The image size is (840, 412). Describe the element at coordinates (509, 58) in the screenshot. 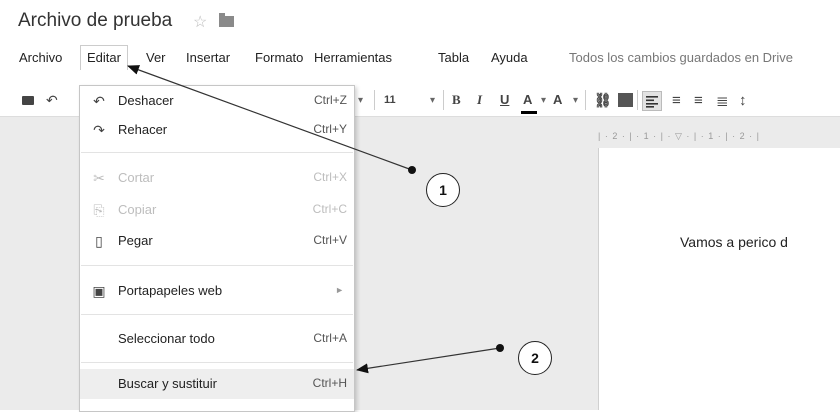

I see `menu-ayuda: Ayuda` at that location.